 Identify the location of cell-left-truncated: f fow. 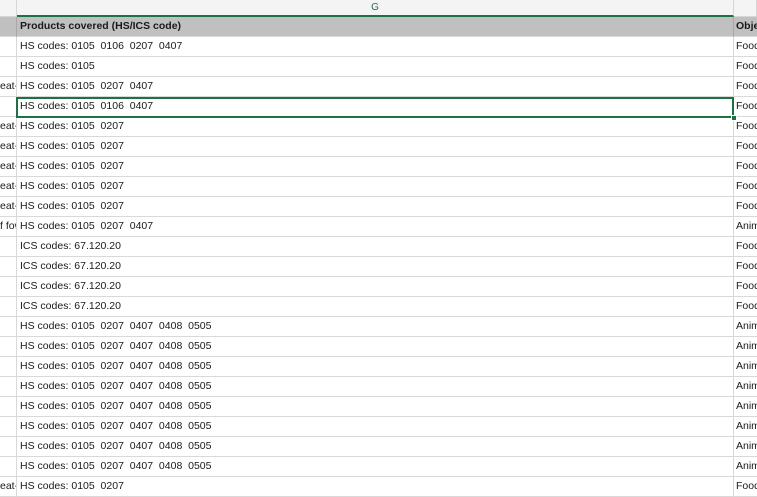
(8, 227).